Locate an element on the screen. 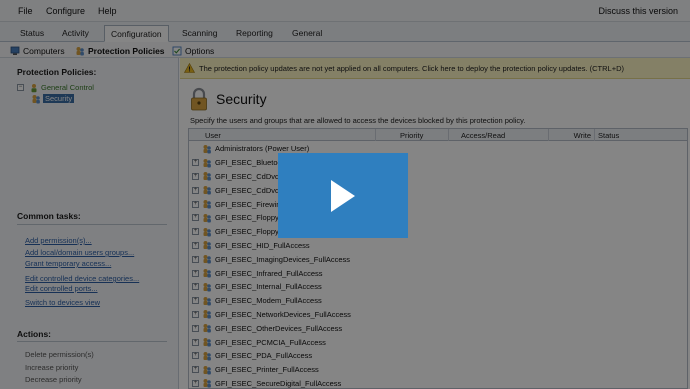 The image size is (690, 389). play-button is located at coordinates (343, 195).